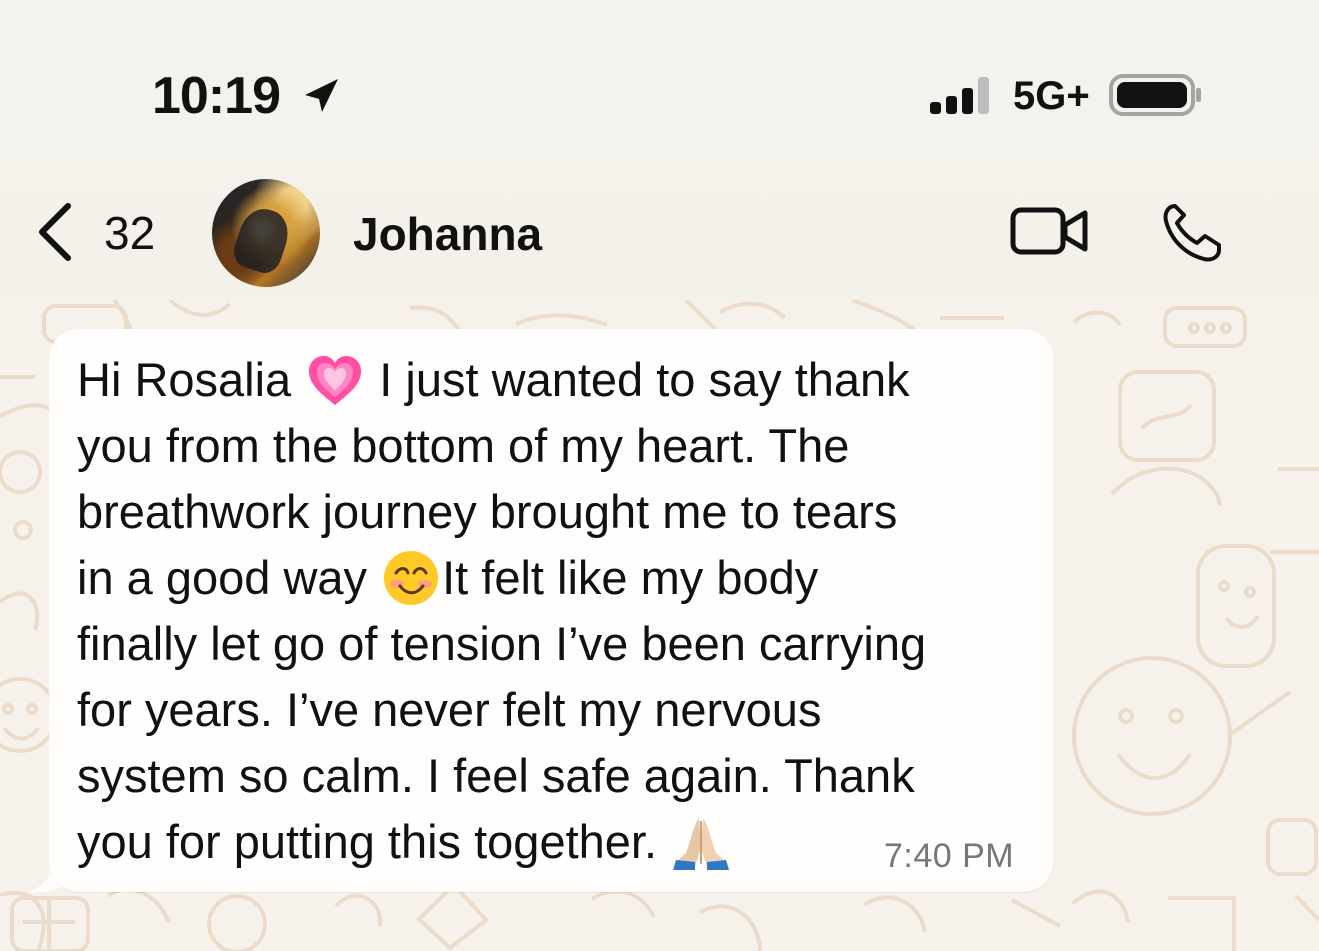 The width and height of the screenshot is (1319, 951). Describe the element at coordinates (1050, 231) in the screenshot. I see `video-camera-icon` at that location.